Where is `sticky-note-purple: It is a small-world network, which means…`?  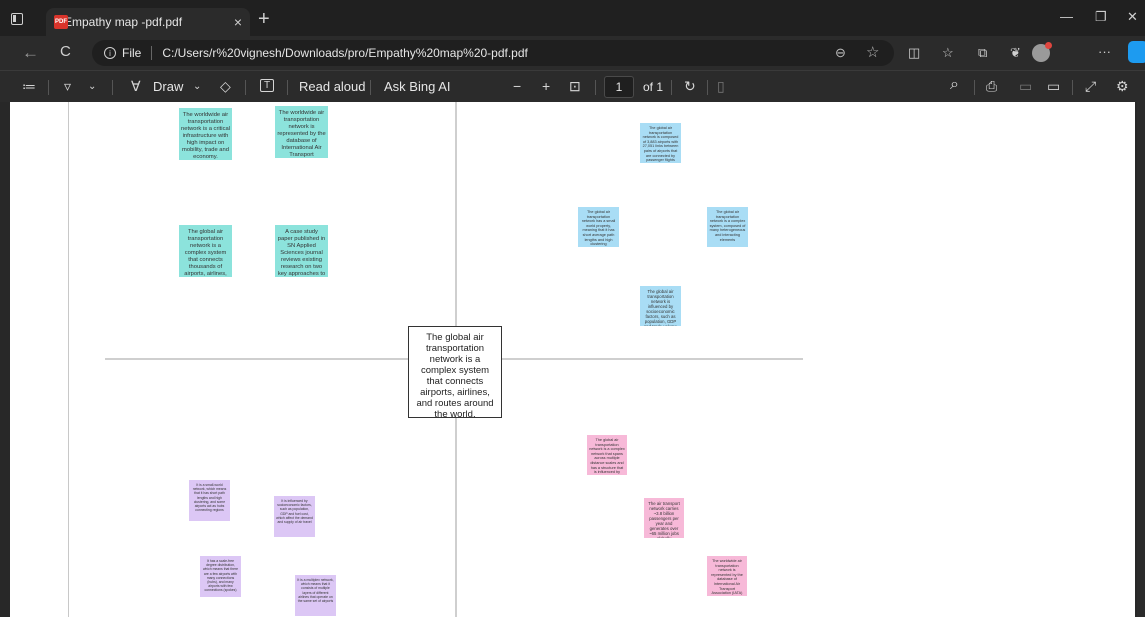
sticky-note-purple: It is a small-world network, which means… is located at coordinates (209, 500).